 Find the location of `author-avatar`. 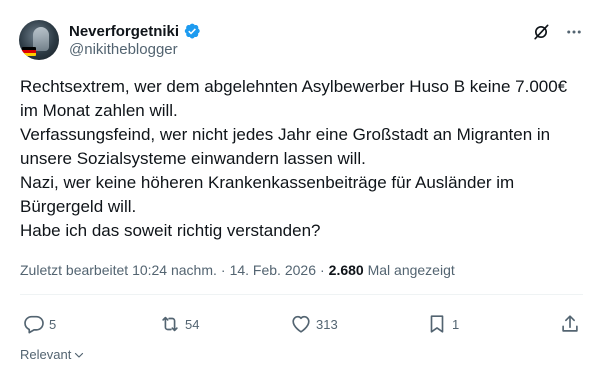

author-avatar is located at coordinates (39, 40).